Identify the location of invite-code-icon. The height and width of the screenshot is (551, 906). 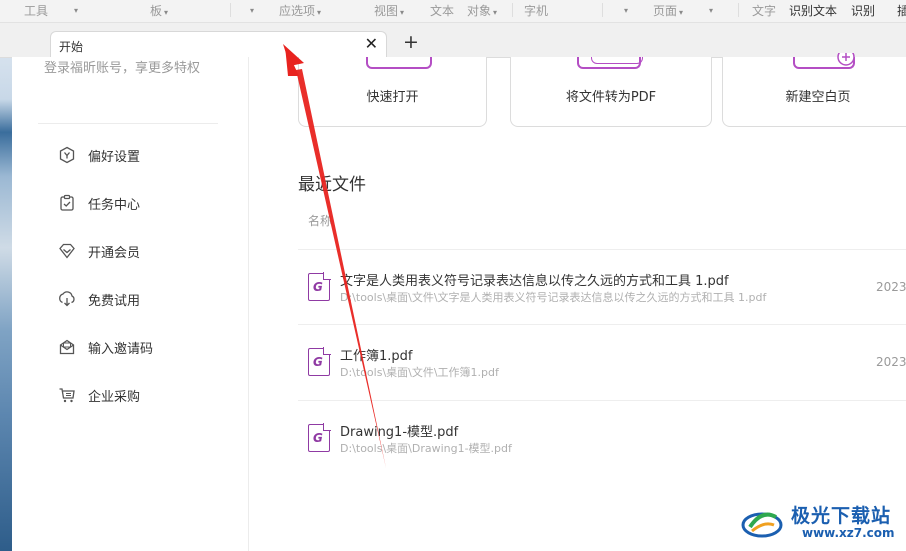
(67, 347).